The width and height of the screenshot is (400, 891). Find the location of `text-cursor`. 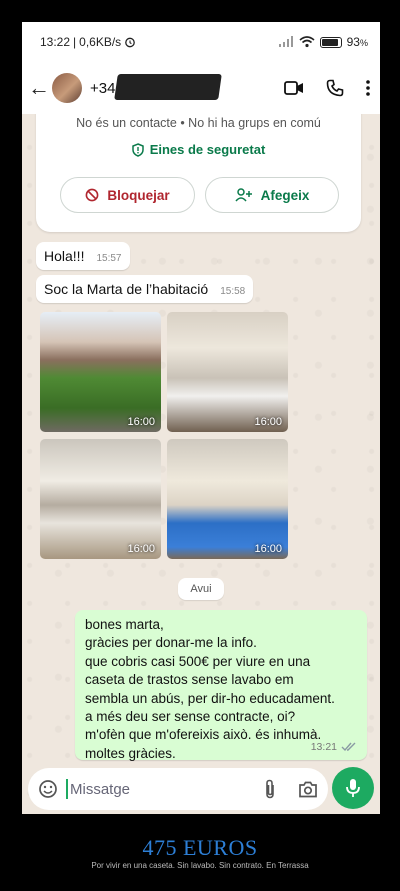

text-cursor is located at coordinates (67, 789).